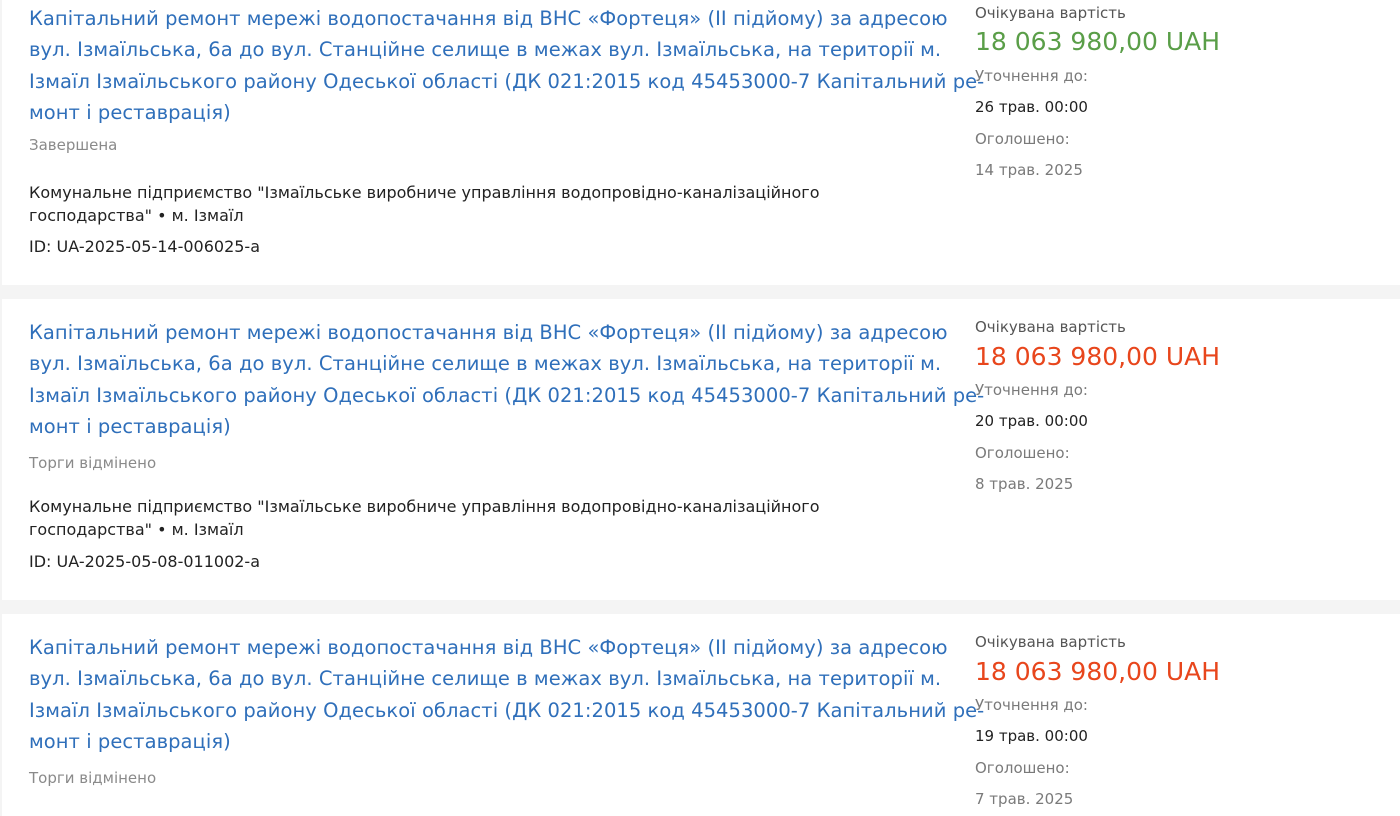  Describe the element at coordinates (1031, 421) in the screenshot. I see `clarify-until-value: 20 трав. 00:00` at that location.